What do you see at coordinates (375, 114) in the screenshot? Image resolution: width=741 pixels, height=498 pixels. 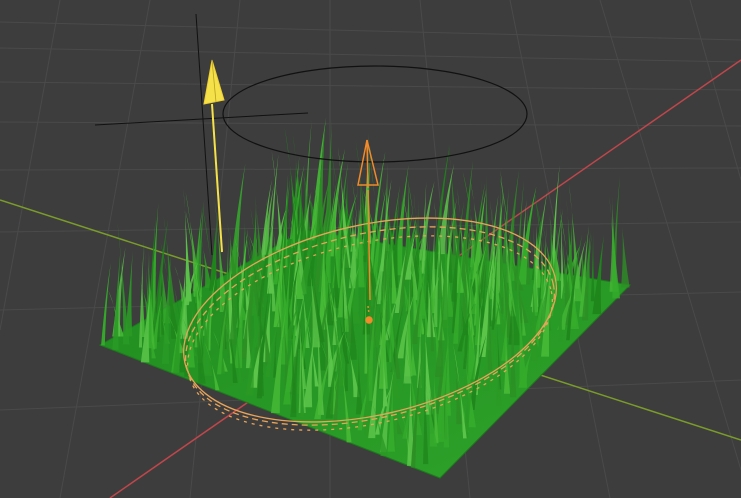 I see `camera-ring` at bounding box center [375, 114].